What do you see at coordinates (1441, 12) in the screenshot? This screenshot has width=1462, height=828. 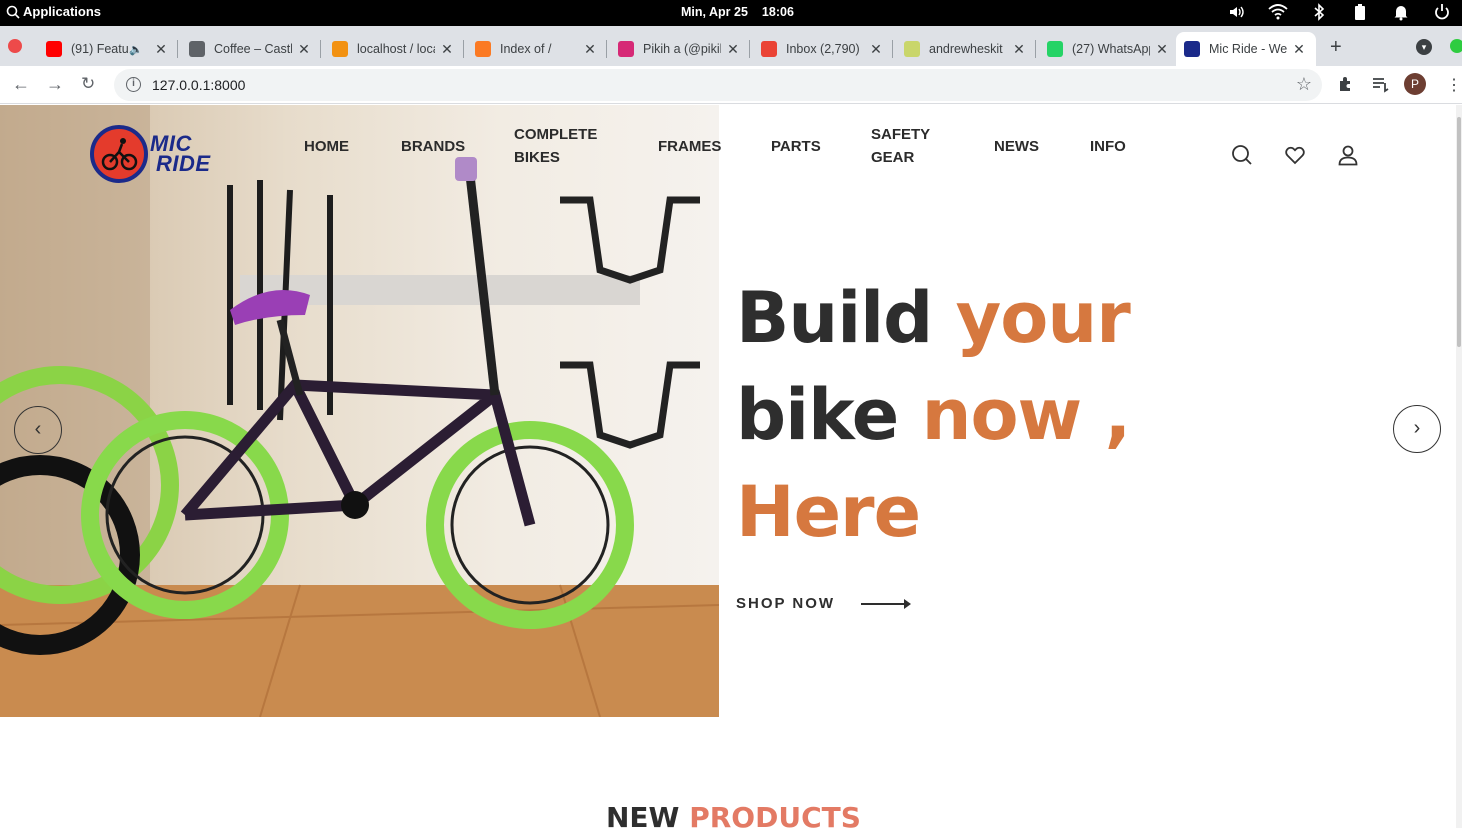 I see `power-icon` at bounding box center [1441, 12].